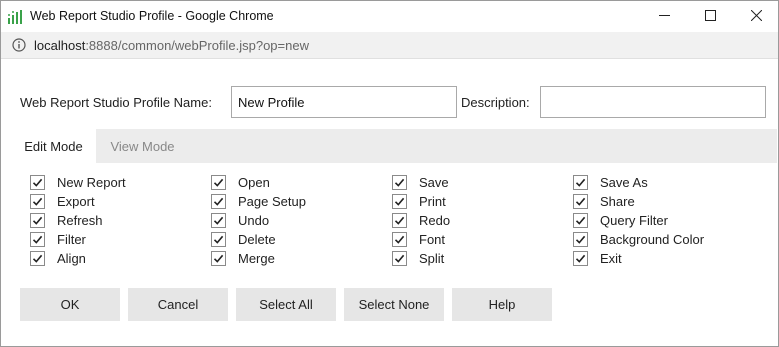 This screenshot has width=779, height=347. What do you see at coordinates (432, 258) in the screenshot?
I see `option-label: Split` at bounding box center [432, 258].